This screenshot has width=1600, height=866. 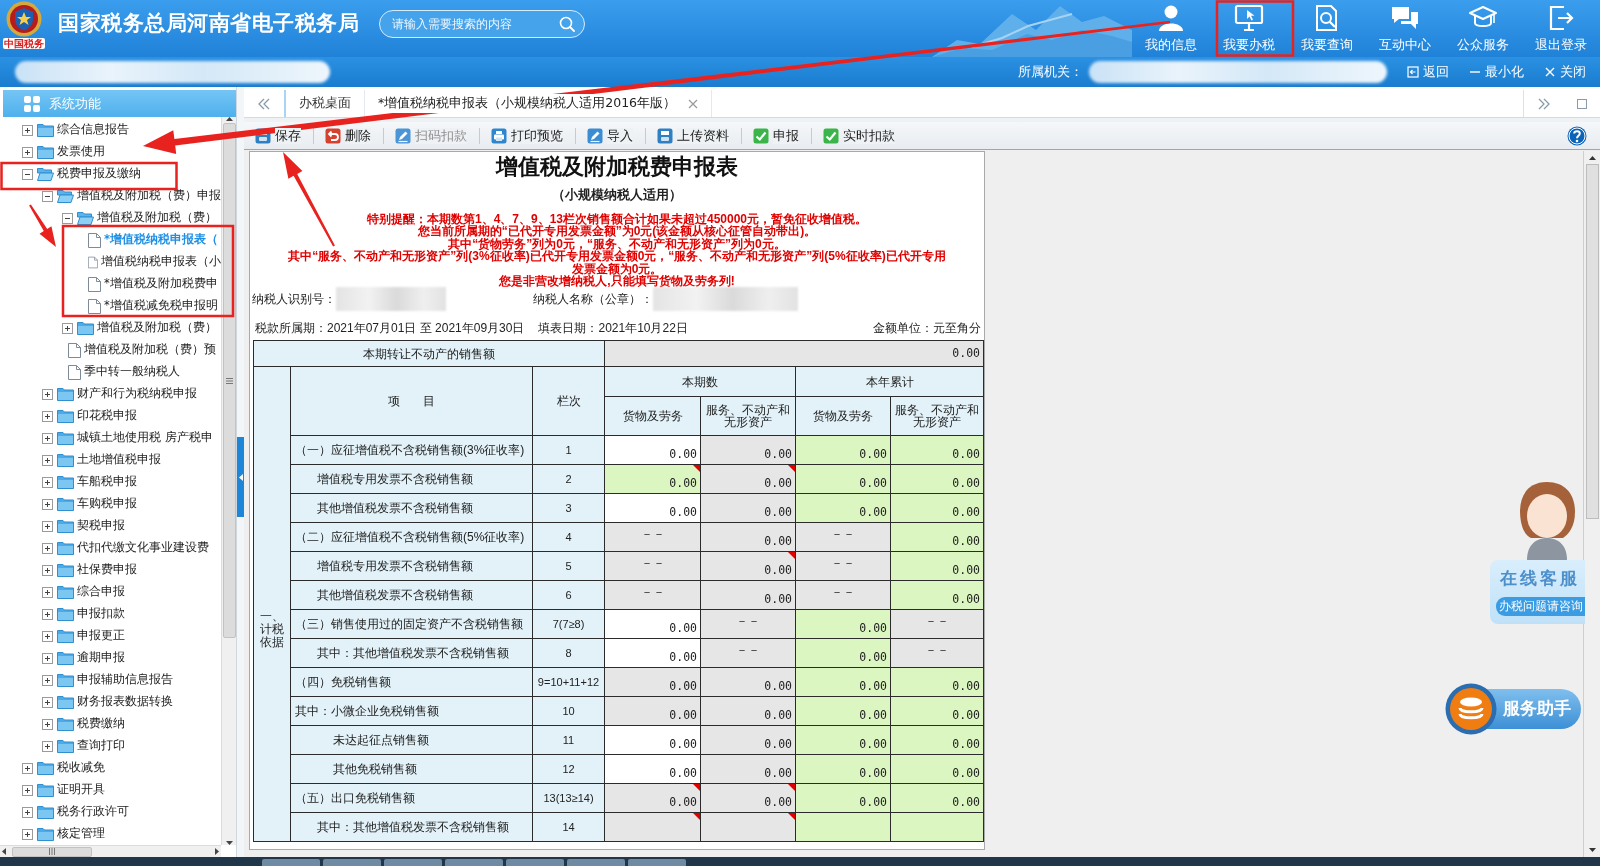 I want to click on window-action-link: 返回, so click(x=1428, y=72).